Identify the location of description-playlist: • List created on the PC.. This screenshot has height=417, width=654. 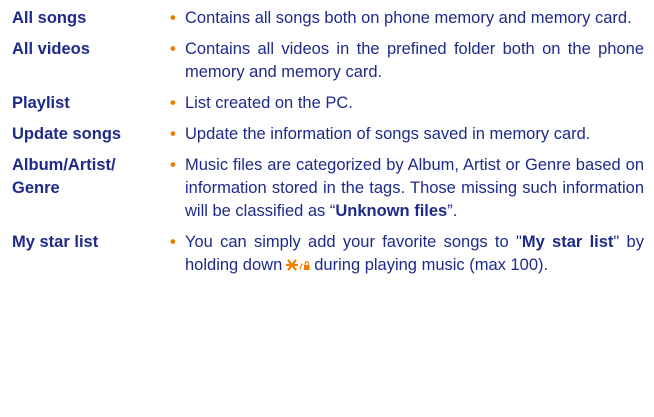
(410, 103).